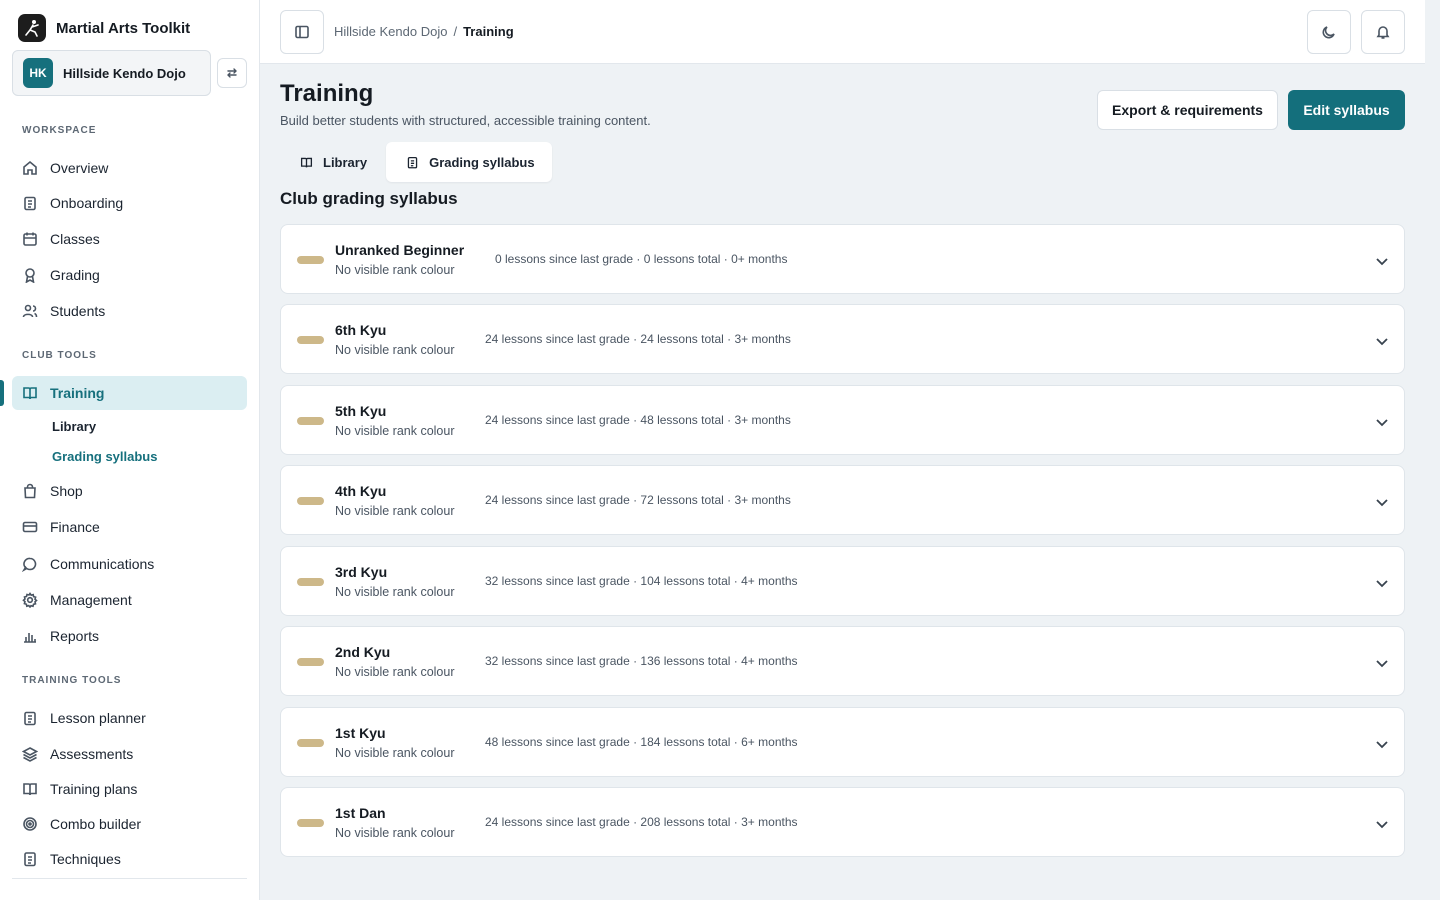  What do you see at coordinates (87, 203) in the screenshot?
I see `sidebar-item-label: Onboarding` at bounding box center [87, 203].